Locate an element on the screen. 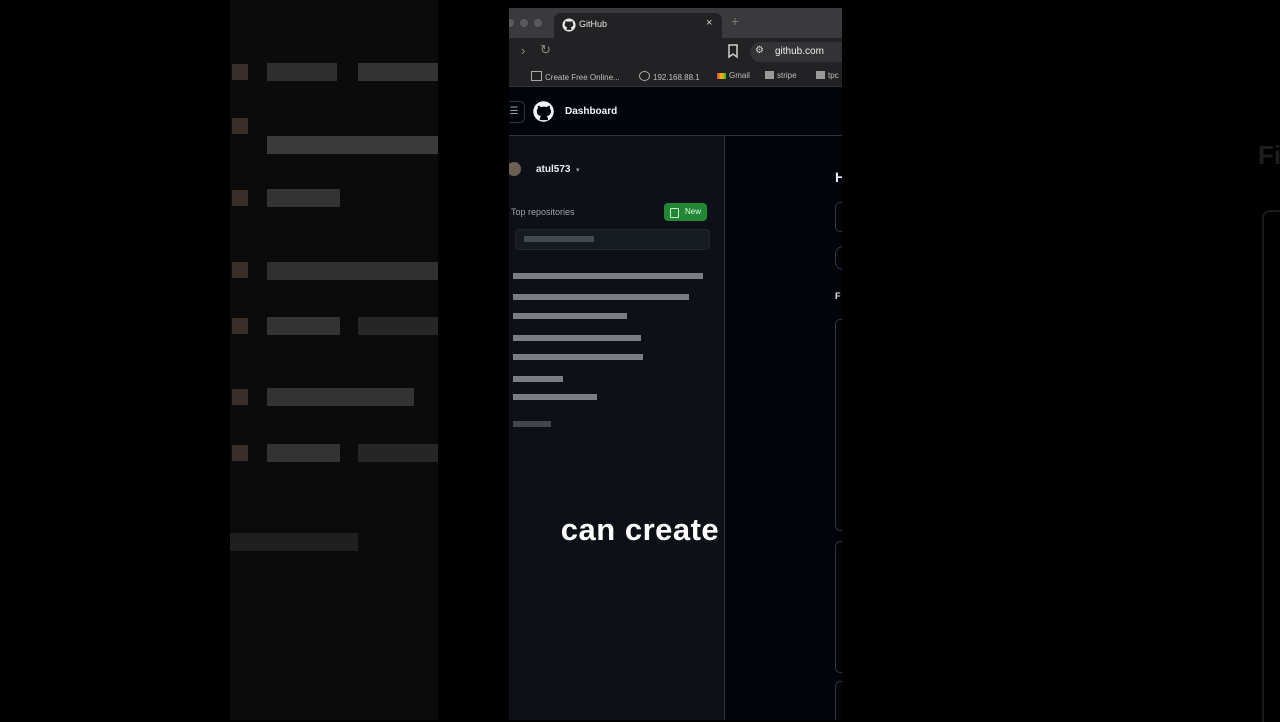  tab-title: GitHub is located at coordinates (593, 24).